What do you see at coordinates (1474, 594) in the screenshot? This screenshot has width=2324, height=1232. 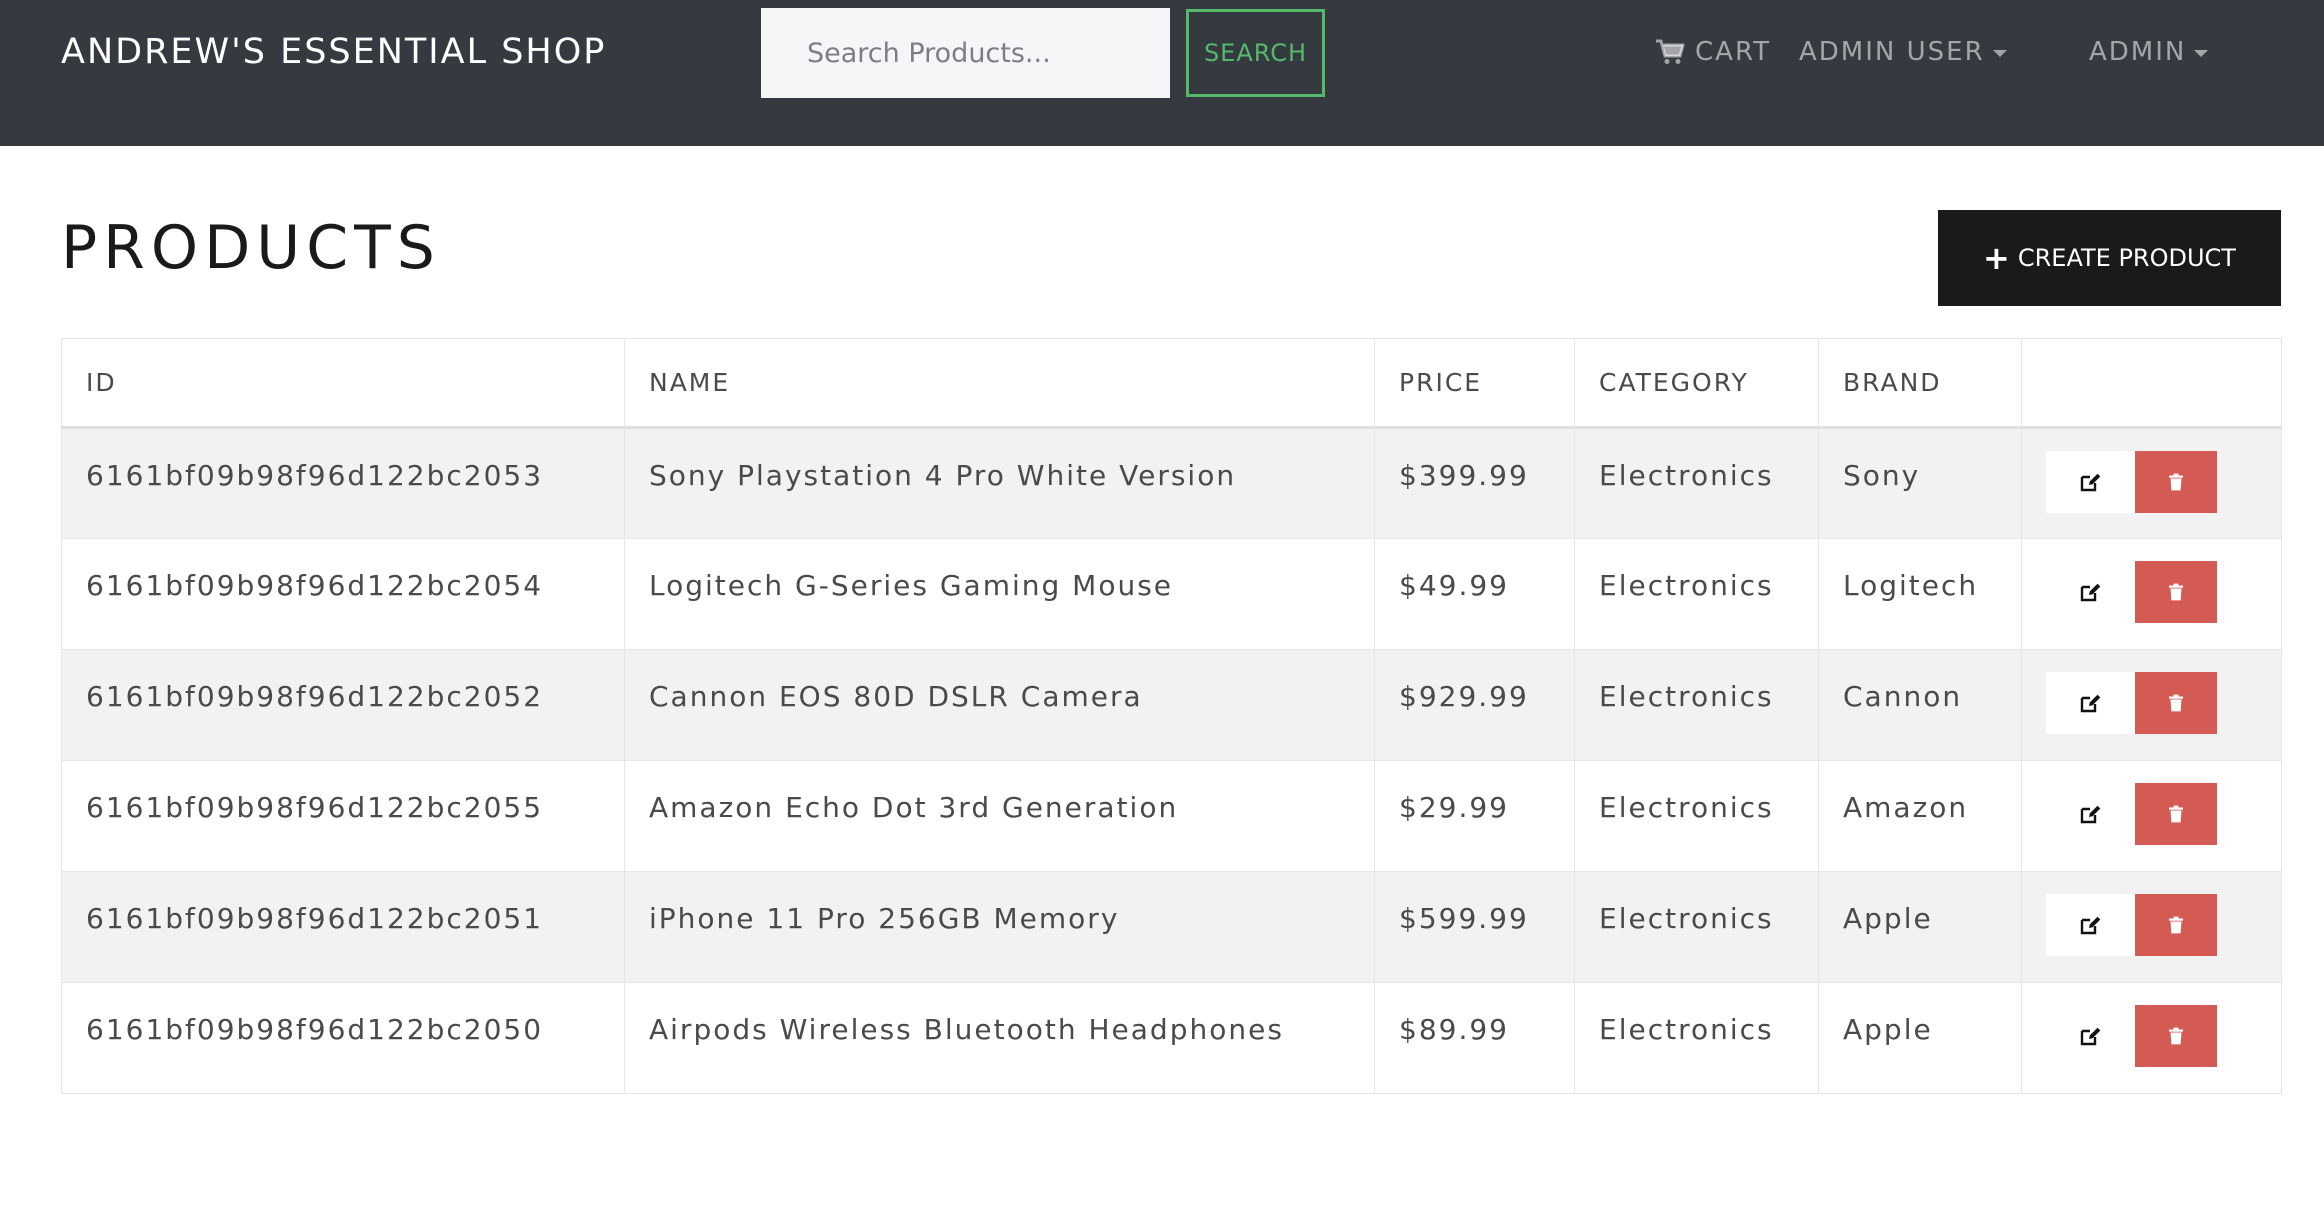 I see `cell-price: $49.99` at bounding box center [1474, 594].